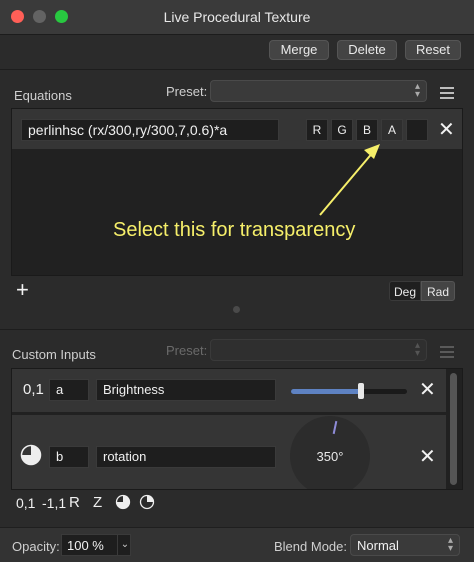 Image resolution: width=474 pixels, height=562 pixels. I want to click on deg-toggle: Deg, so click(405, 291).